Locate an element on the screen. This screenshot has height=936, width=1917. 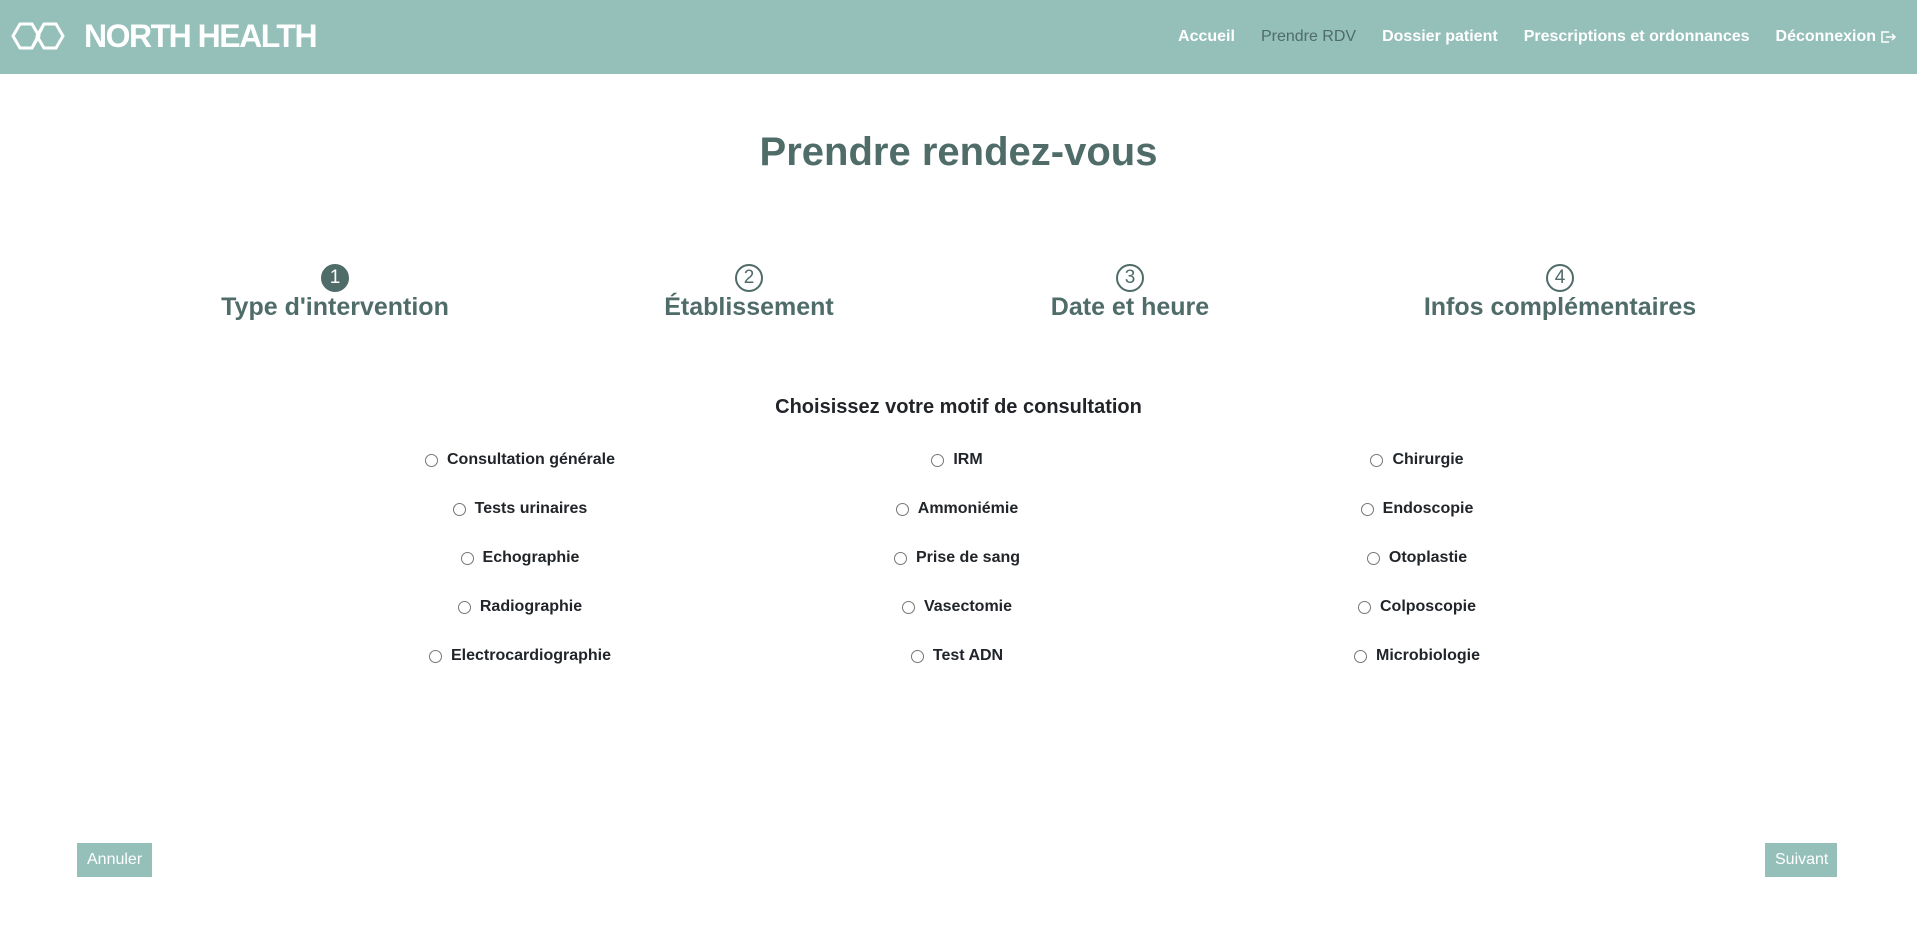
nav-accueil: Accueil is located at coordinates (1206, 37).